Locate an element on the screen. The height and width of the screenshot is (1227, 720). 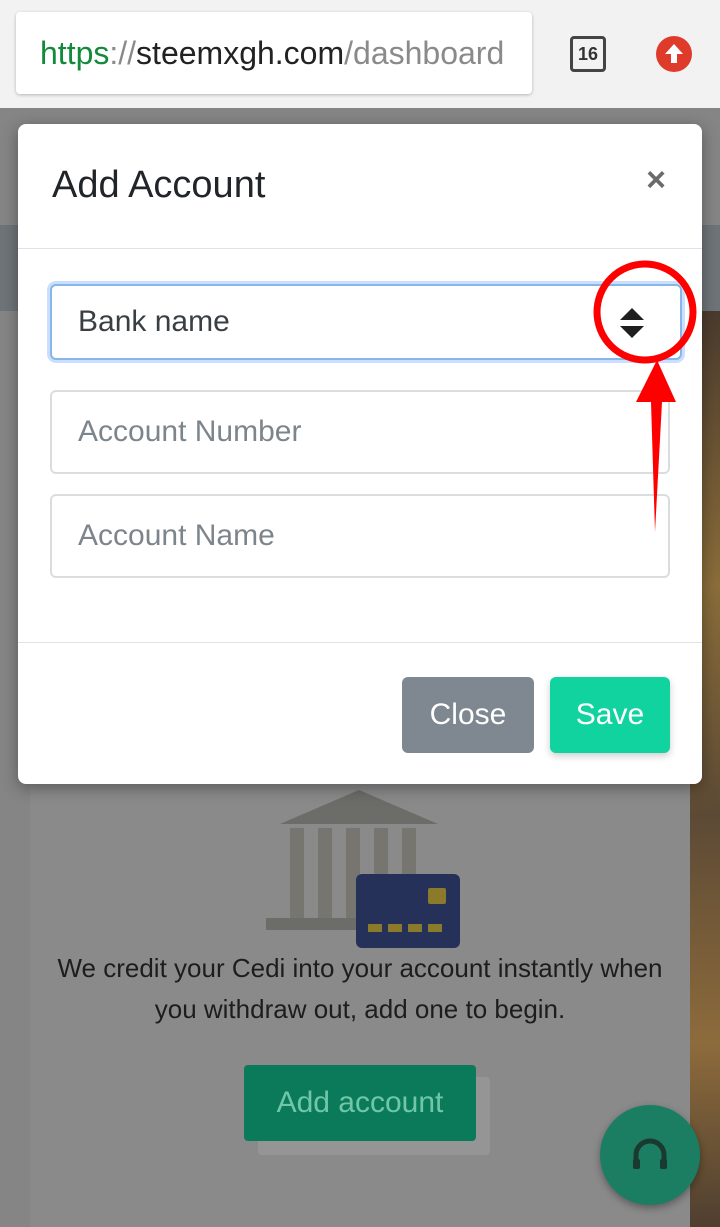
account-name-field is located at coordinates (360, 536).